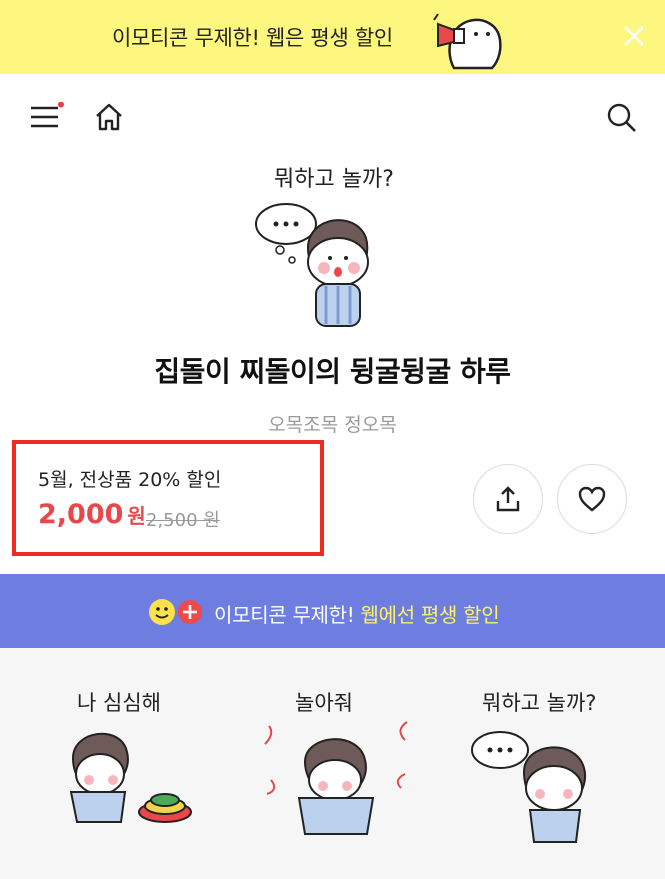  What do you see at coordinates (539, 703) in the screenshot?
I see `sticker-caption: 뭐하고 놀까?` at bounding box center [539, 703].